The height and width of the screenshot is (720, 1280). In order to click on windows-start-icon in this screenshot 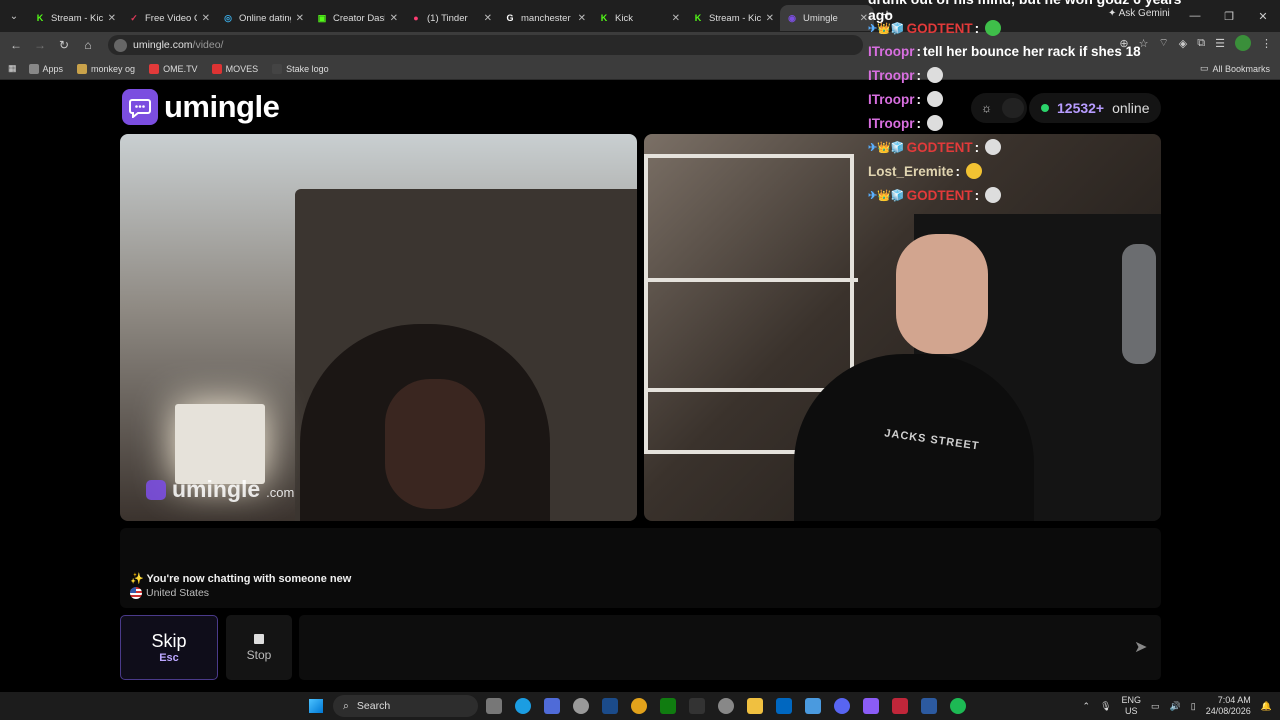, I will do `click(316, 706)`.